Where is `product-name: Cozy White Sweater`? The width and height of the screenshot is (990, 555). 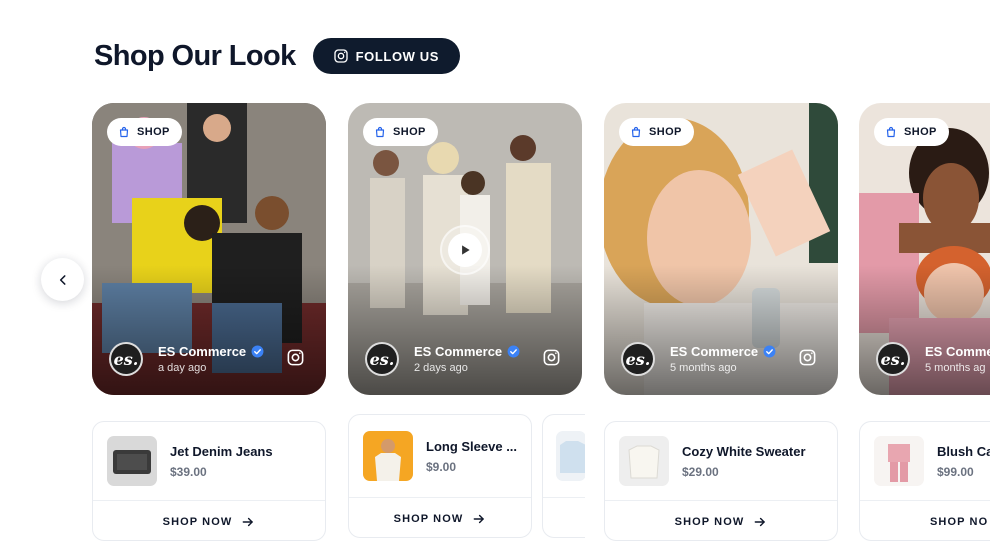 product-name: Cozy White Sweater is located at coordinates (744, 451).